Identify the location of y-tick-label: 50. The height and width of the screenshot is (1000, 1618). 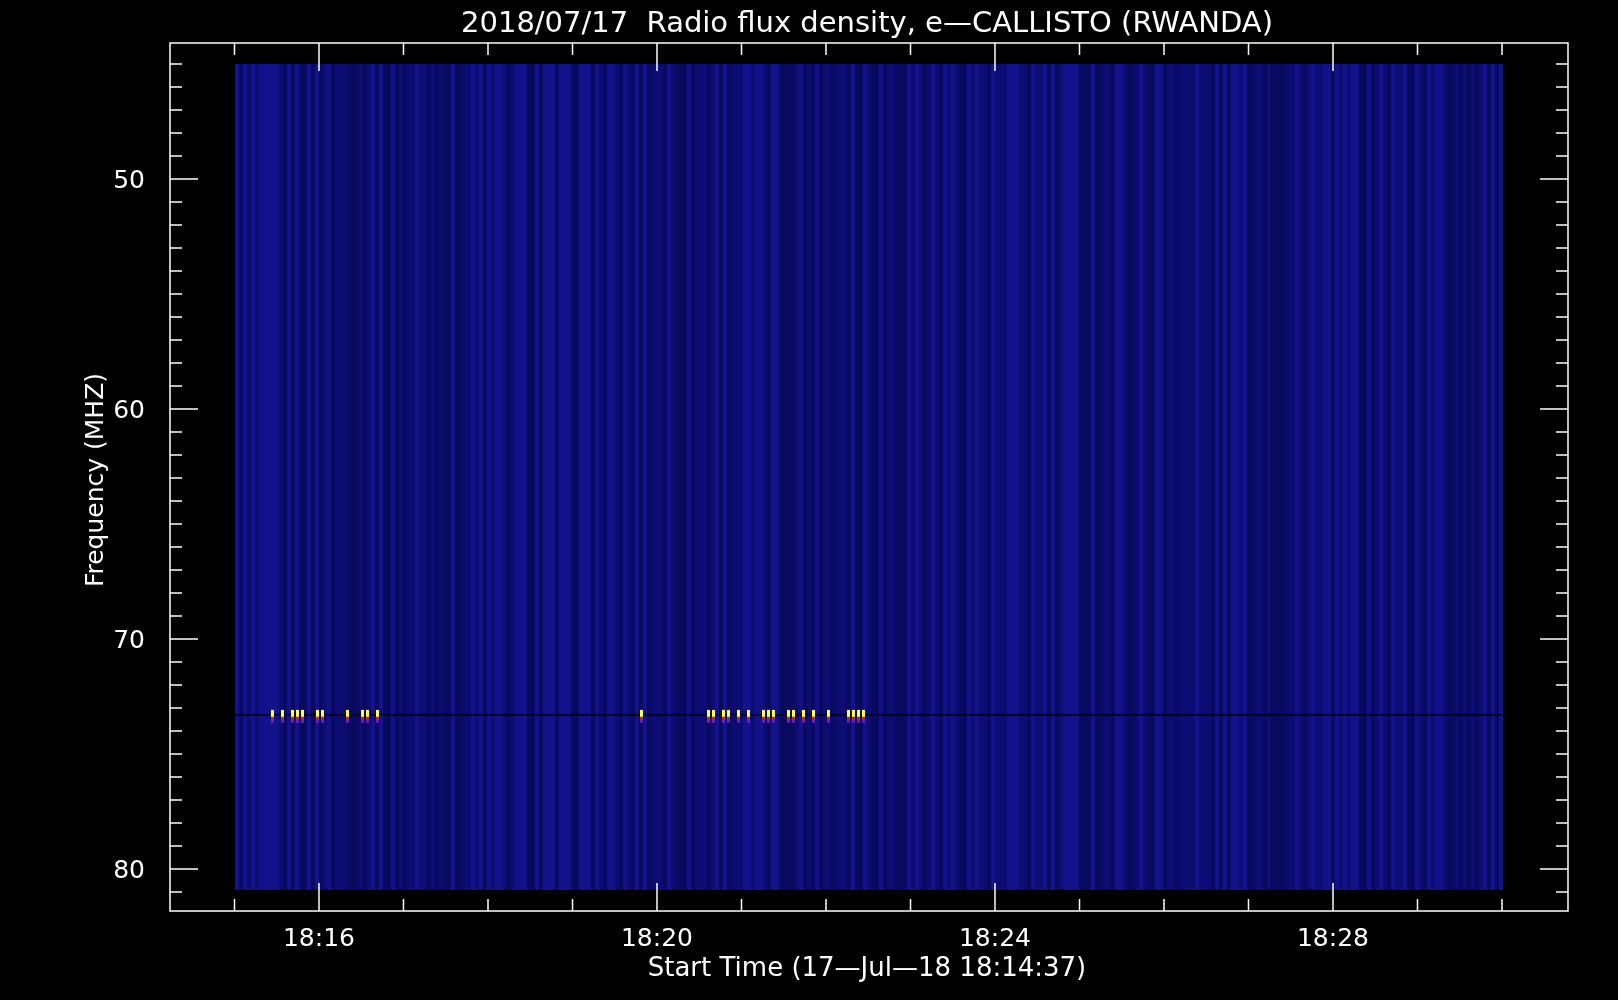
(129, 179).